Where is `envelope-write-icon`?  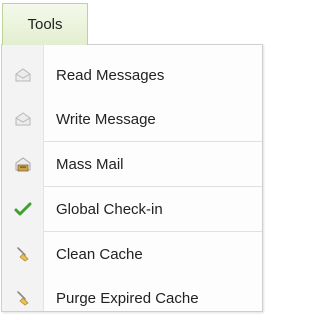
envelope-write-icon is located at coordinates (22, 119).